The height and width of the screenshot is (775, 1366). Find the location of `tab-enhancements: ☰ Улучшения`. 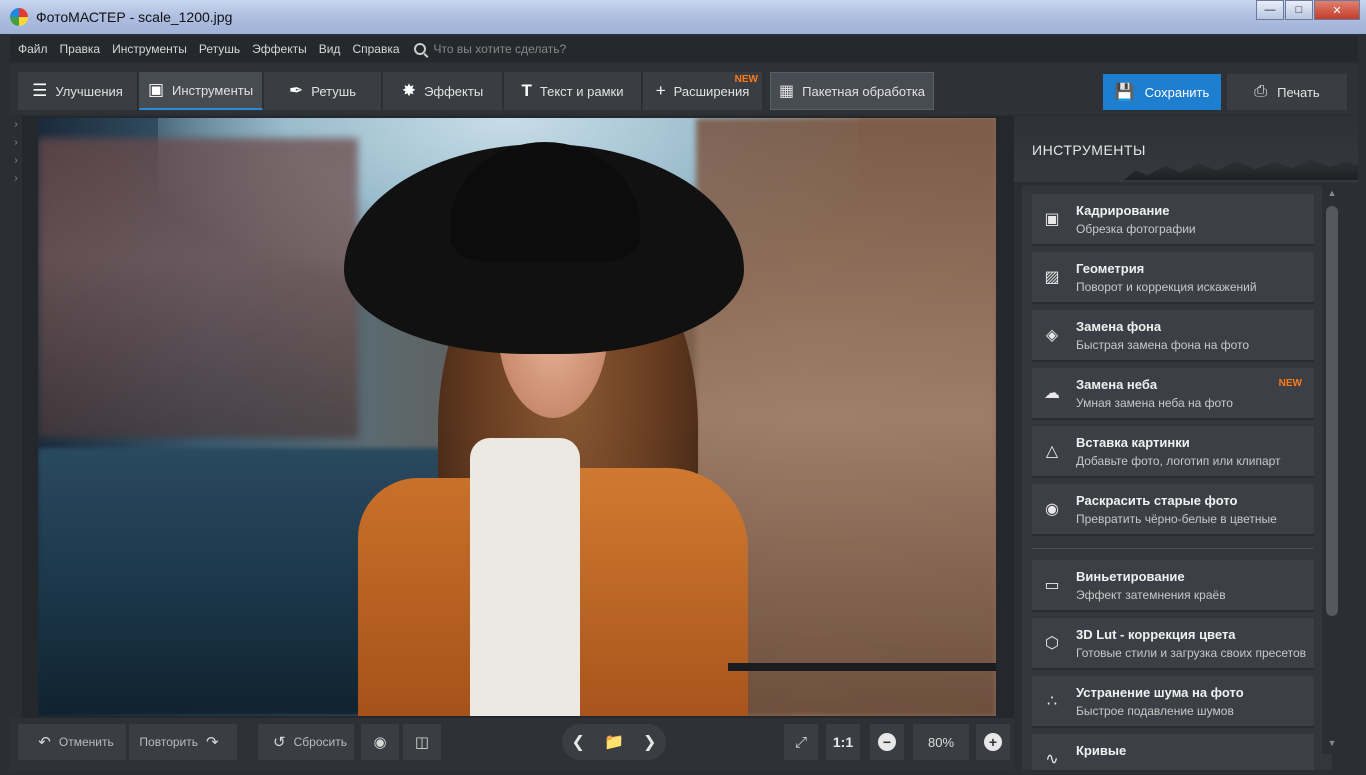

tab-enhancements: ☰ Улучшения is located at coordinates (78, 91).